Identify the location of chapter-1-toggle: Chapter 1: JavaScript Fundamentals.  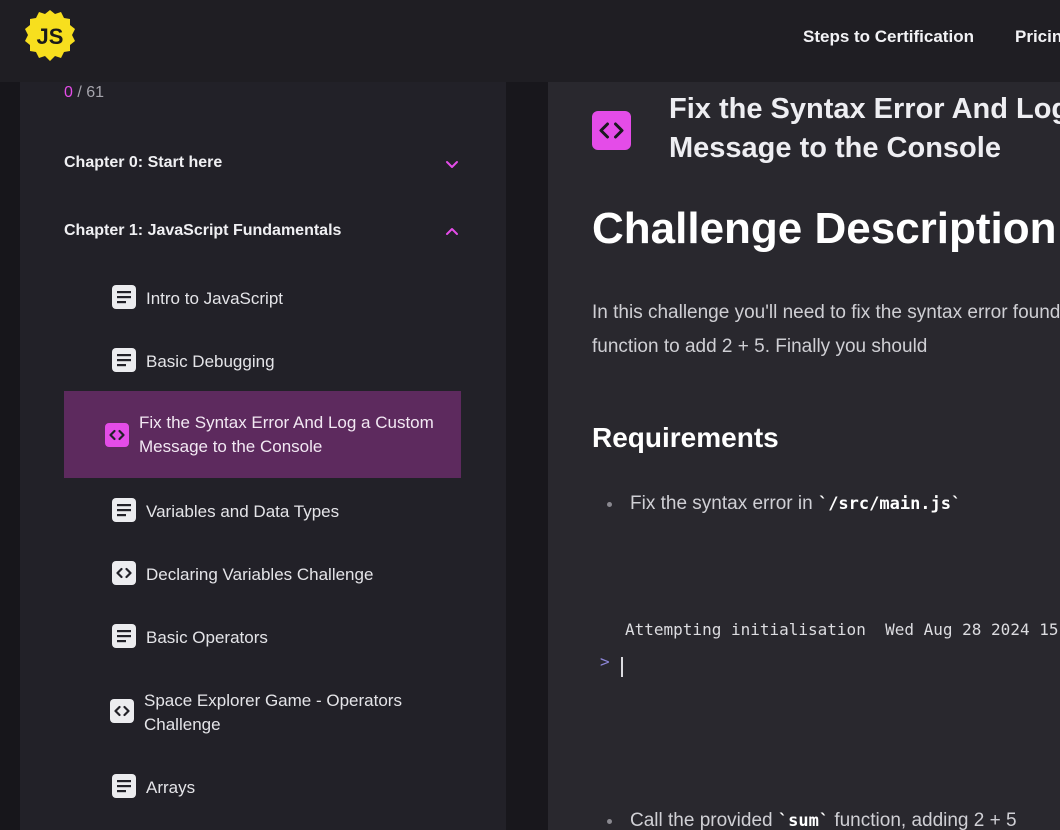
(262, 234).